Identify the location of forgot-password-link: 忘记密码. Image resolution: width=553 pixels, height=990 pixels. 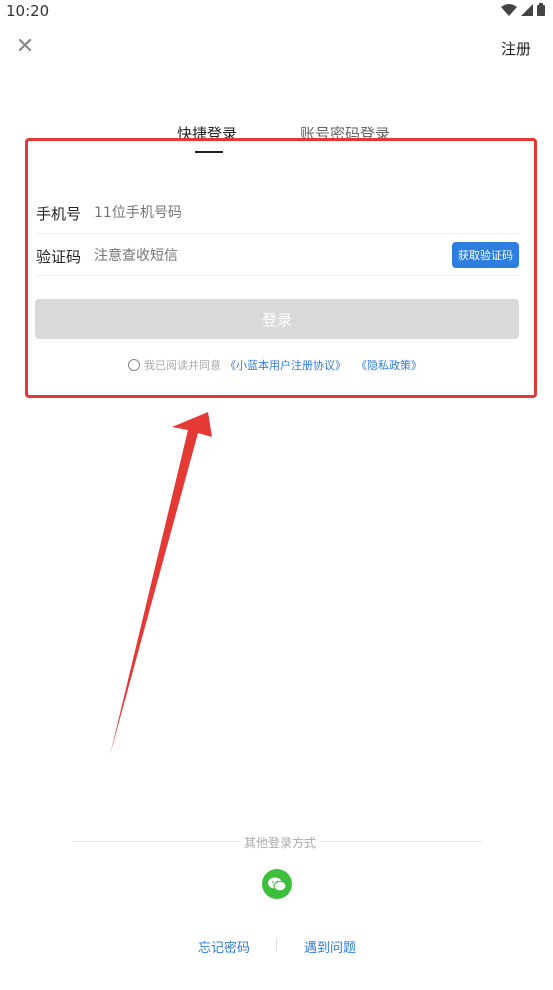
(224, 946).